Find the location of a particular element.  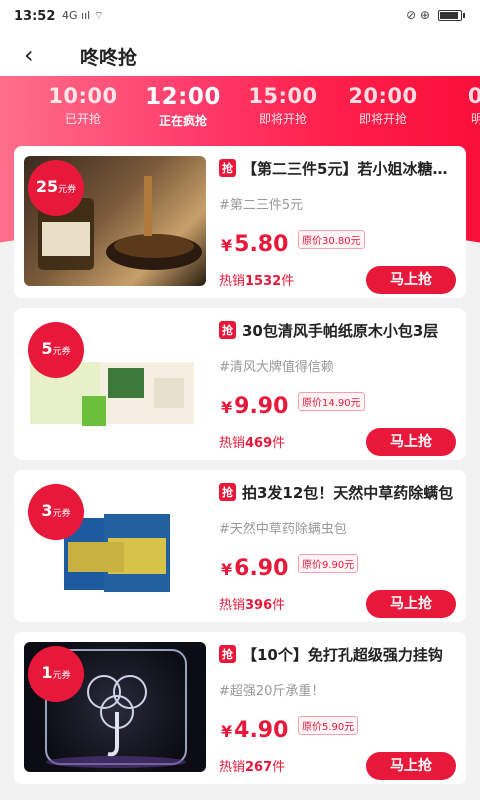

battery-icon is located at coordinates (451, 15).